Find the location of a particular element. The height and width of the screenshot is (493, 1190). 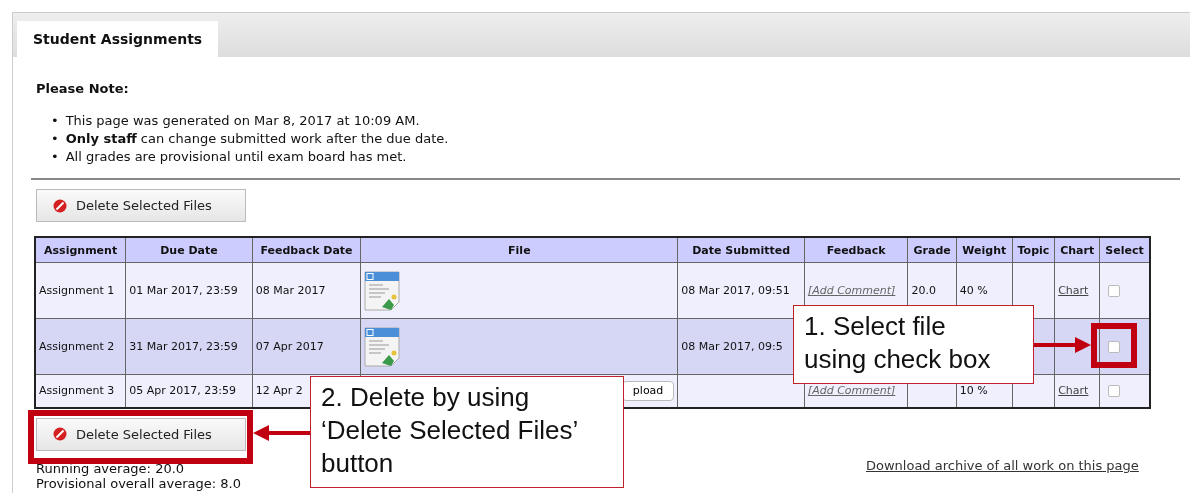

column-header: Weight is located at coordinates (984, 250).